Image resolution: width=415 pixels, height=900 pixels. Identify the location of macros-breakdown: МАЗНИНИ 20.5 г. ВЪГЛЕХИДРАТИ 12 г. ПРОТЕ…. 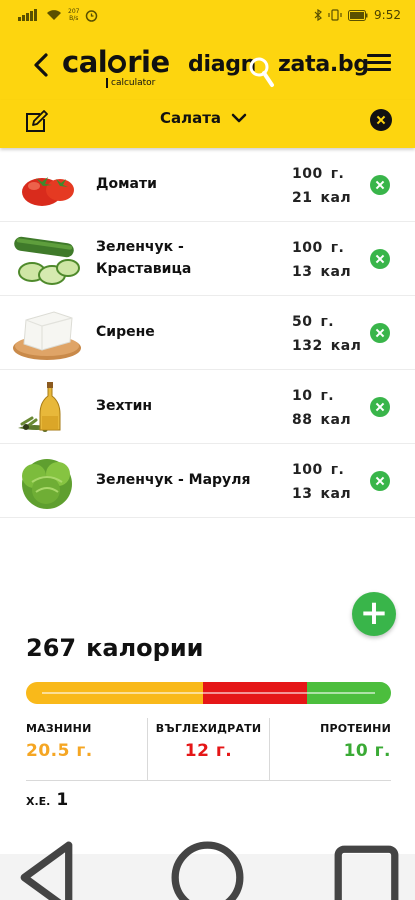
(208, 749).